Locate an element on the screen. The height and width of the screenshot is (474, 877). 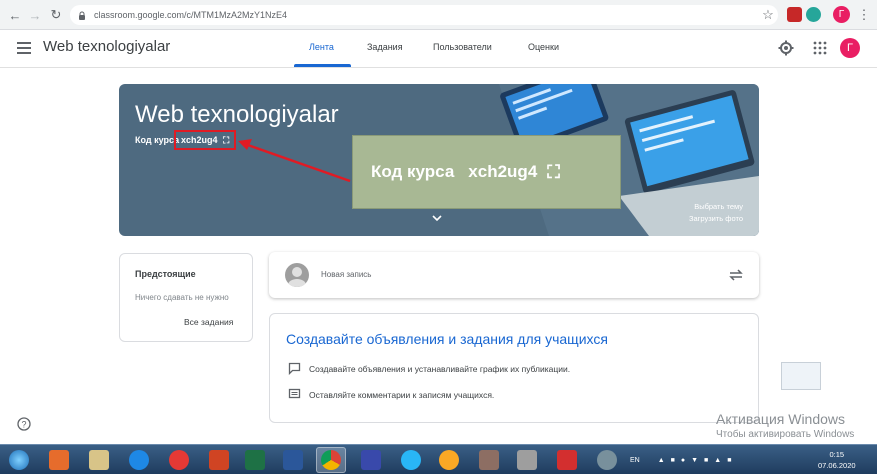
system-clock: 0:15 07.06.2020 is located at coordinates (837, 460).